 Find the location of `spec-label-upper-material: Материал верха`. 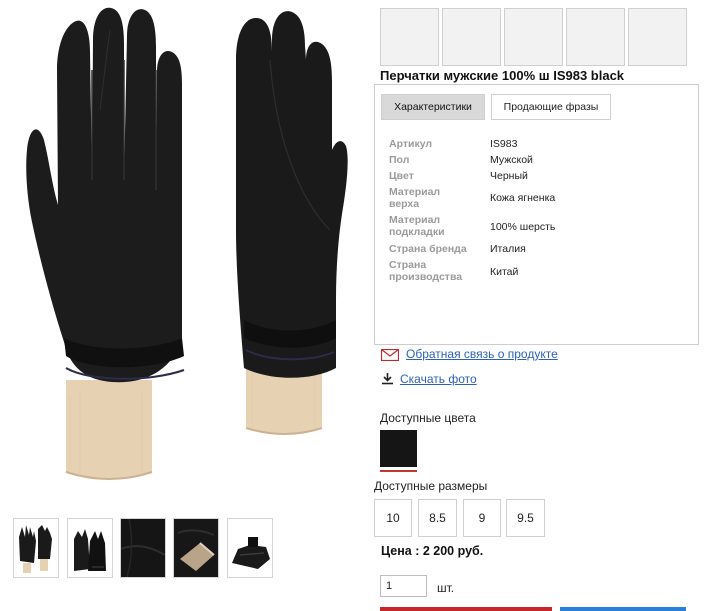

spec-label-upper-material: Материал верха is located at coordinates (415, 198).